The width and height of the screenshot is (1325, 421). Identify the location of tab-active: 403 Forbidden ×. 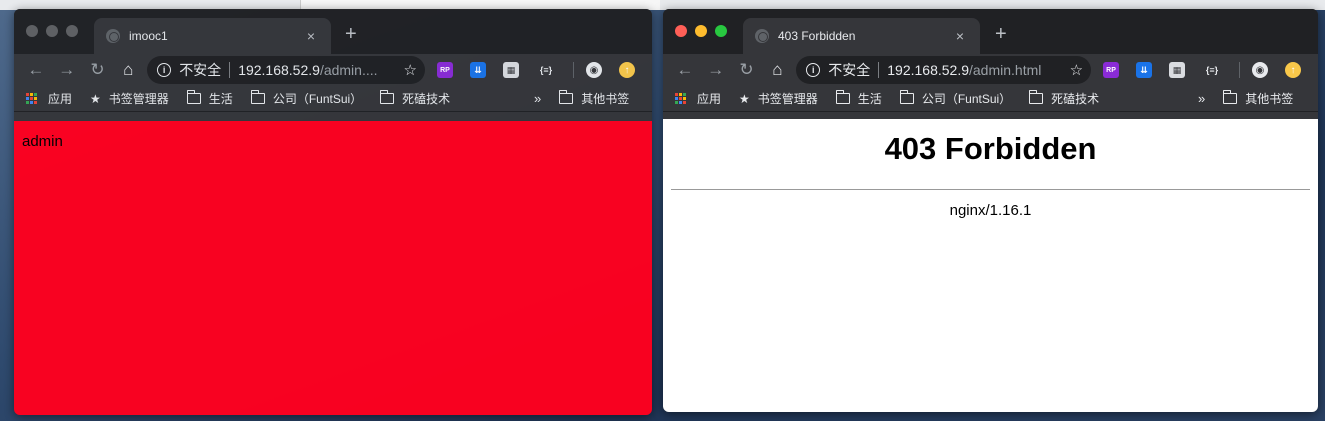
(861, 36).